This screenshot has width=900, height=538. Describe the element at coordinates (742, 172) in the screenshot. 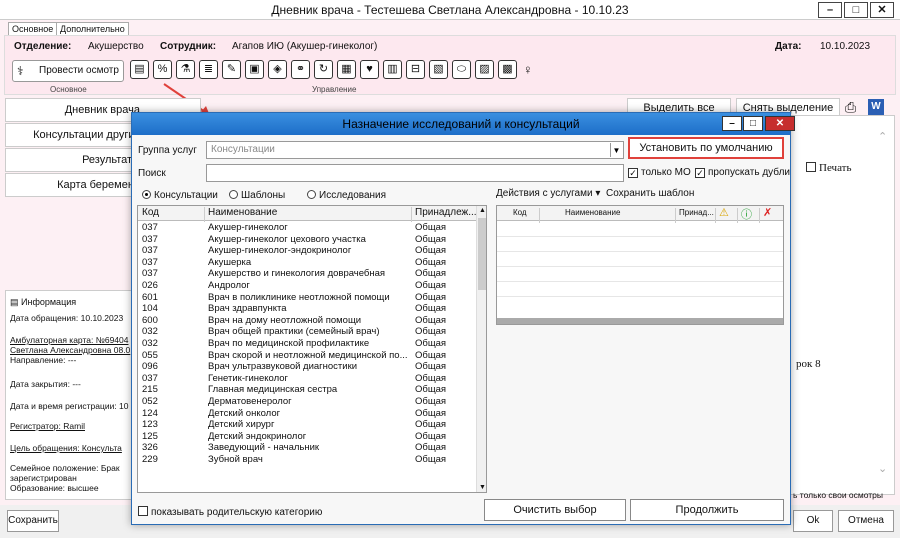

I see `skip-dups-checkbox: ✓ пропускать дубли` at that location.